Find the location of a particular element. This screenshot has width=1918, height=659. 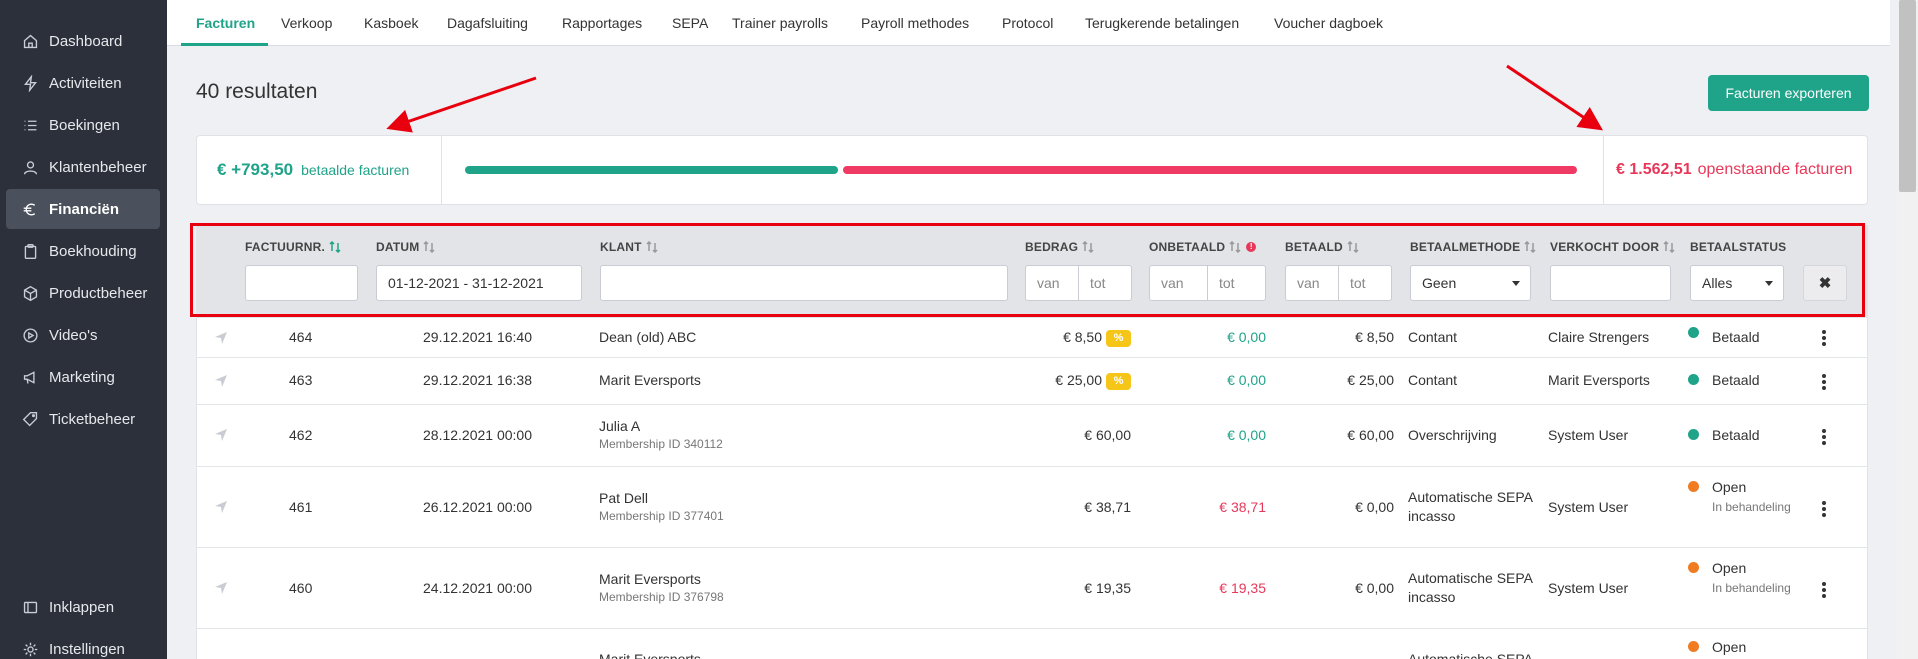

sidebar-item-dashboard: Dashboard is located at coordinates (83, 41).